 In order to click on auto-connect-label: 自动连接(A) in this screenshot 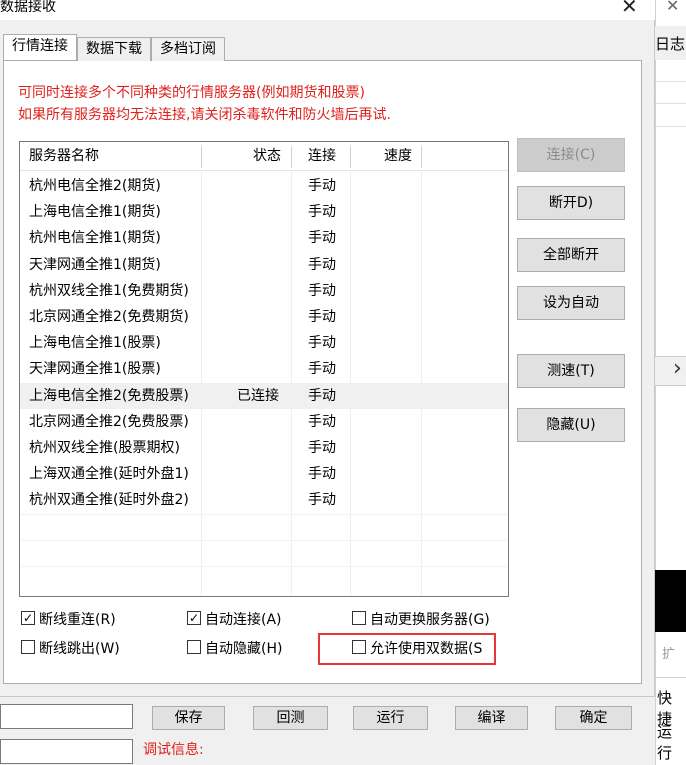, I will do `click(243, 619)`.